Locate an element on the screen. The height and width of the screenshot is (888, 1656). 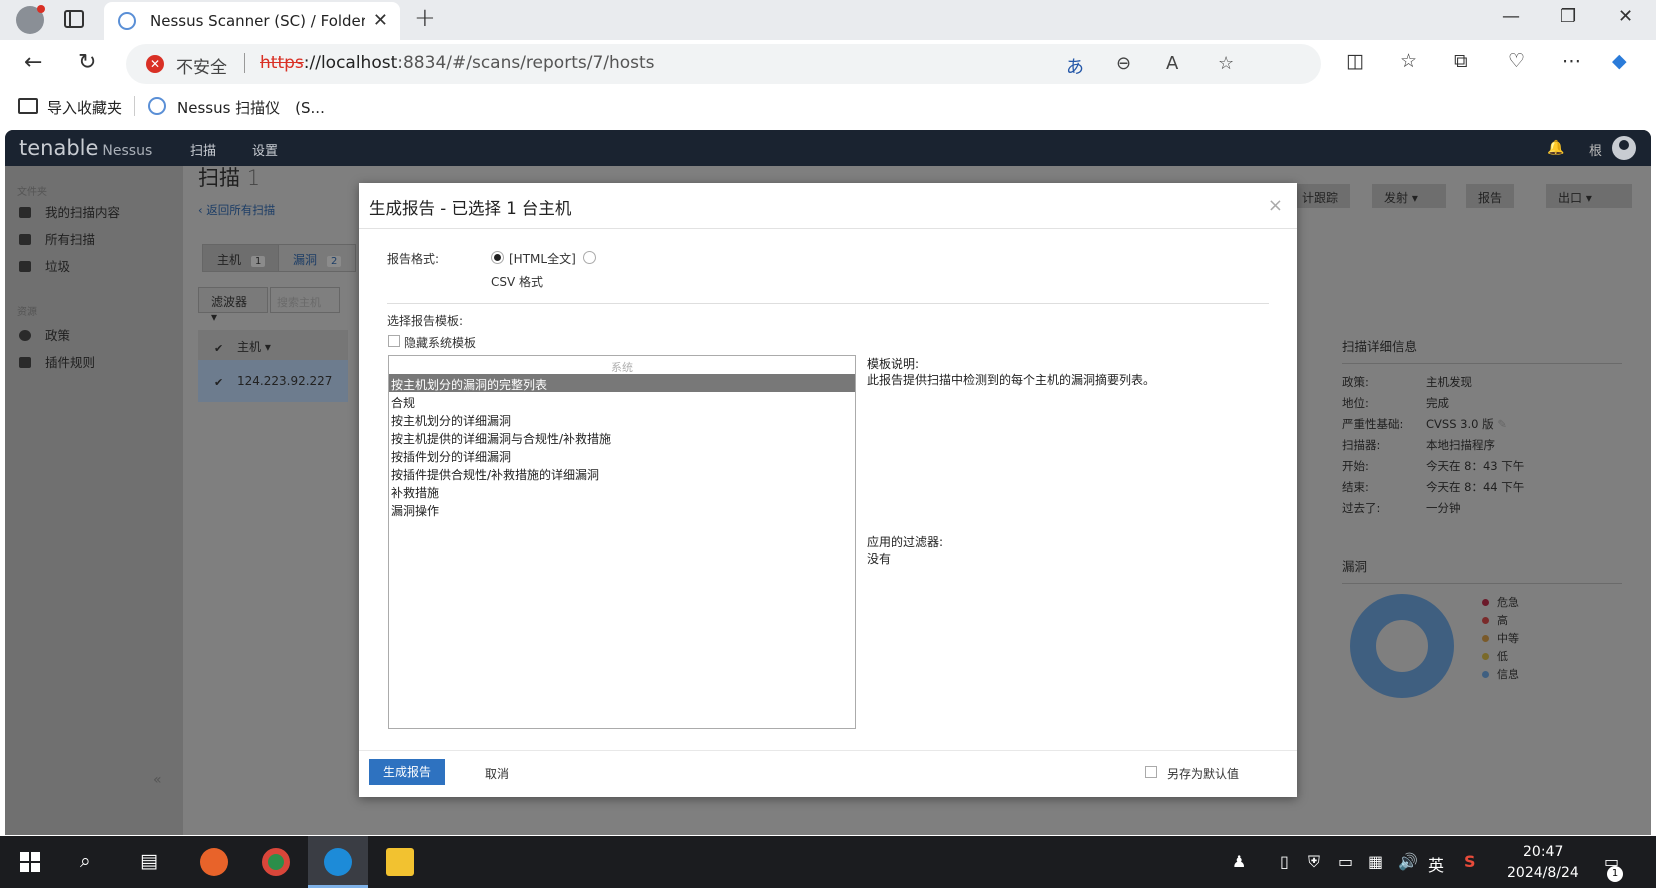
hide-system-templates-checkbox is located at coordinates (394, 341).